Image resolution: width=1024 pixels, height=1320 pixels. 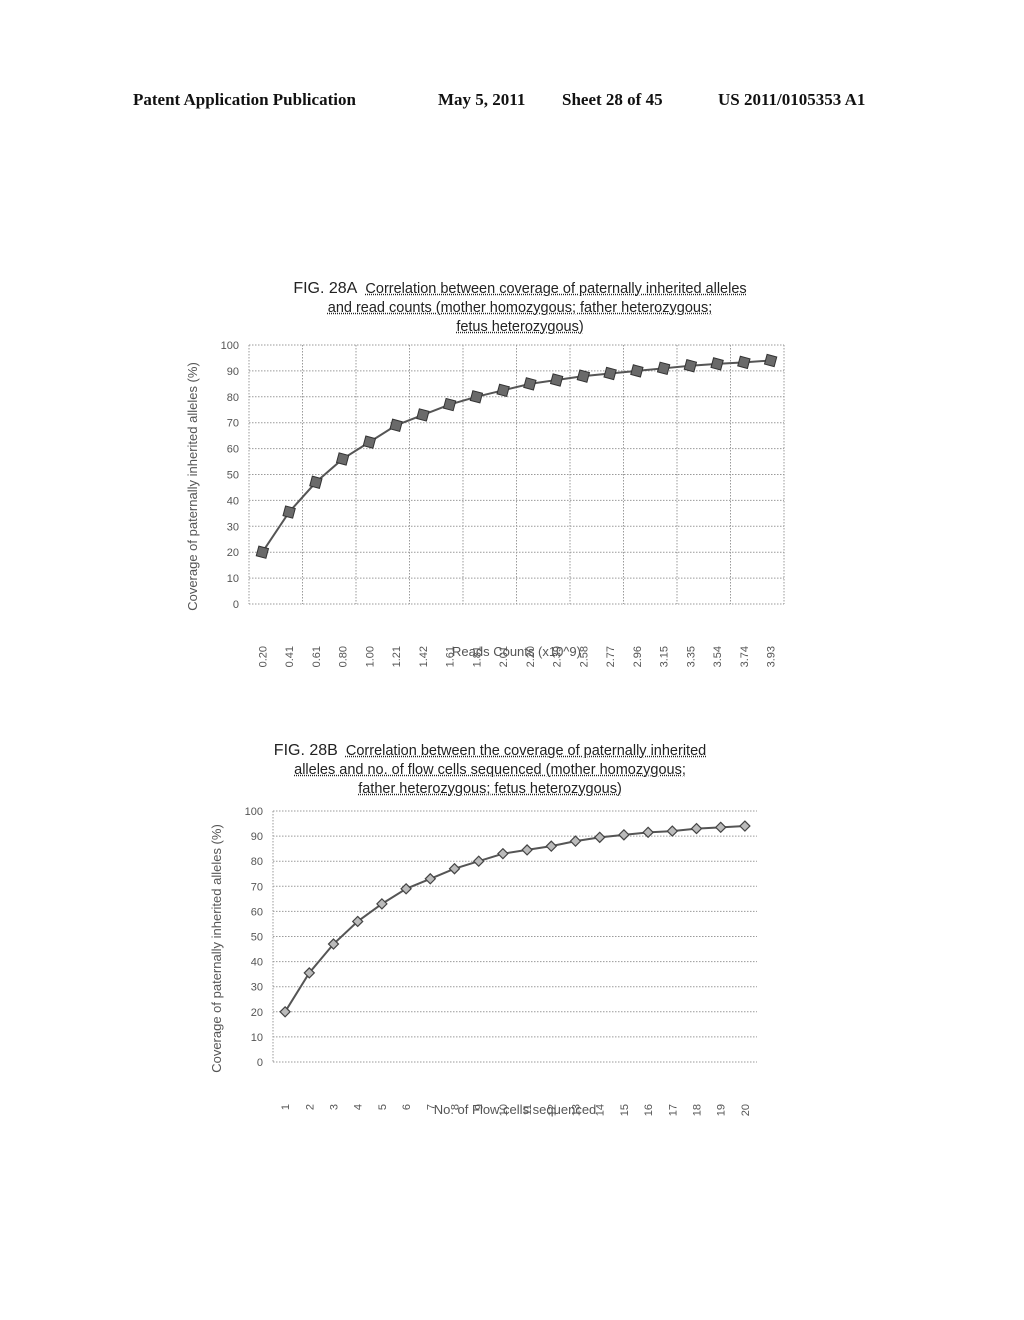 What do you see at coordinates (772, 656) in the screenshot?
I see `x-tick-label: 3.93` at bounding box center [772, 656].